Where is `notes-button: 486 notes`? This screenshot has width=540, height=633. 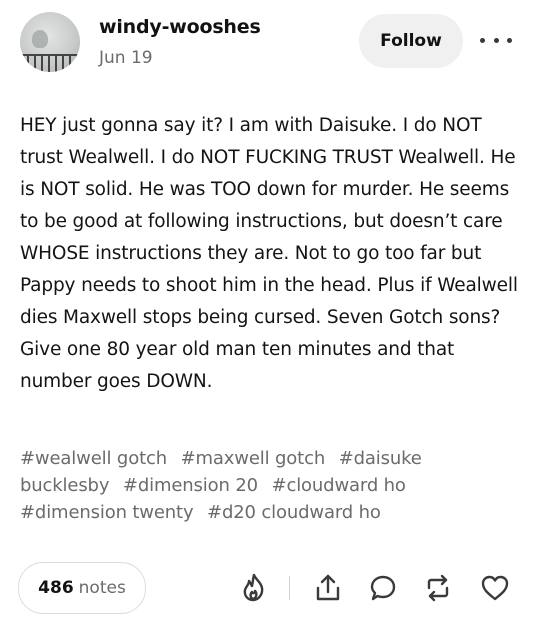 notes-button: 486 notes is located at coordinates (82, 588).